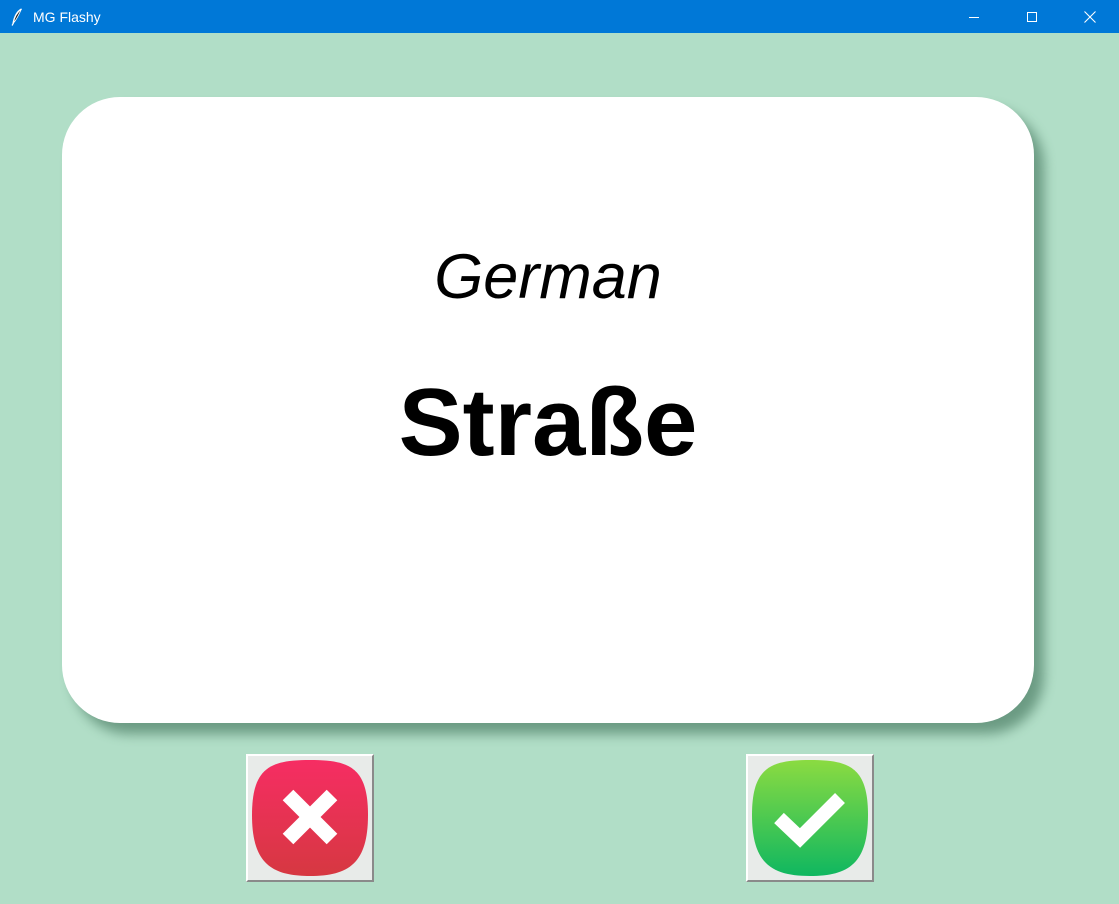 Image resolution: width=1119 pixels, height=904 pixels. Describe the element at coordinates (67, 16) in the screenshot. I see `window-title: MG Flashy` at that location.